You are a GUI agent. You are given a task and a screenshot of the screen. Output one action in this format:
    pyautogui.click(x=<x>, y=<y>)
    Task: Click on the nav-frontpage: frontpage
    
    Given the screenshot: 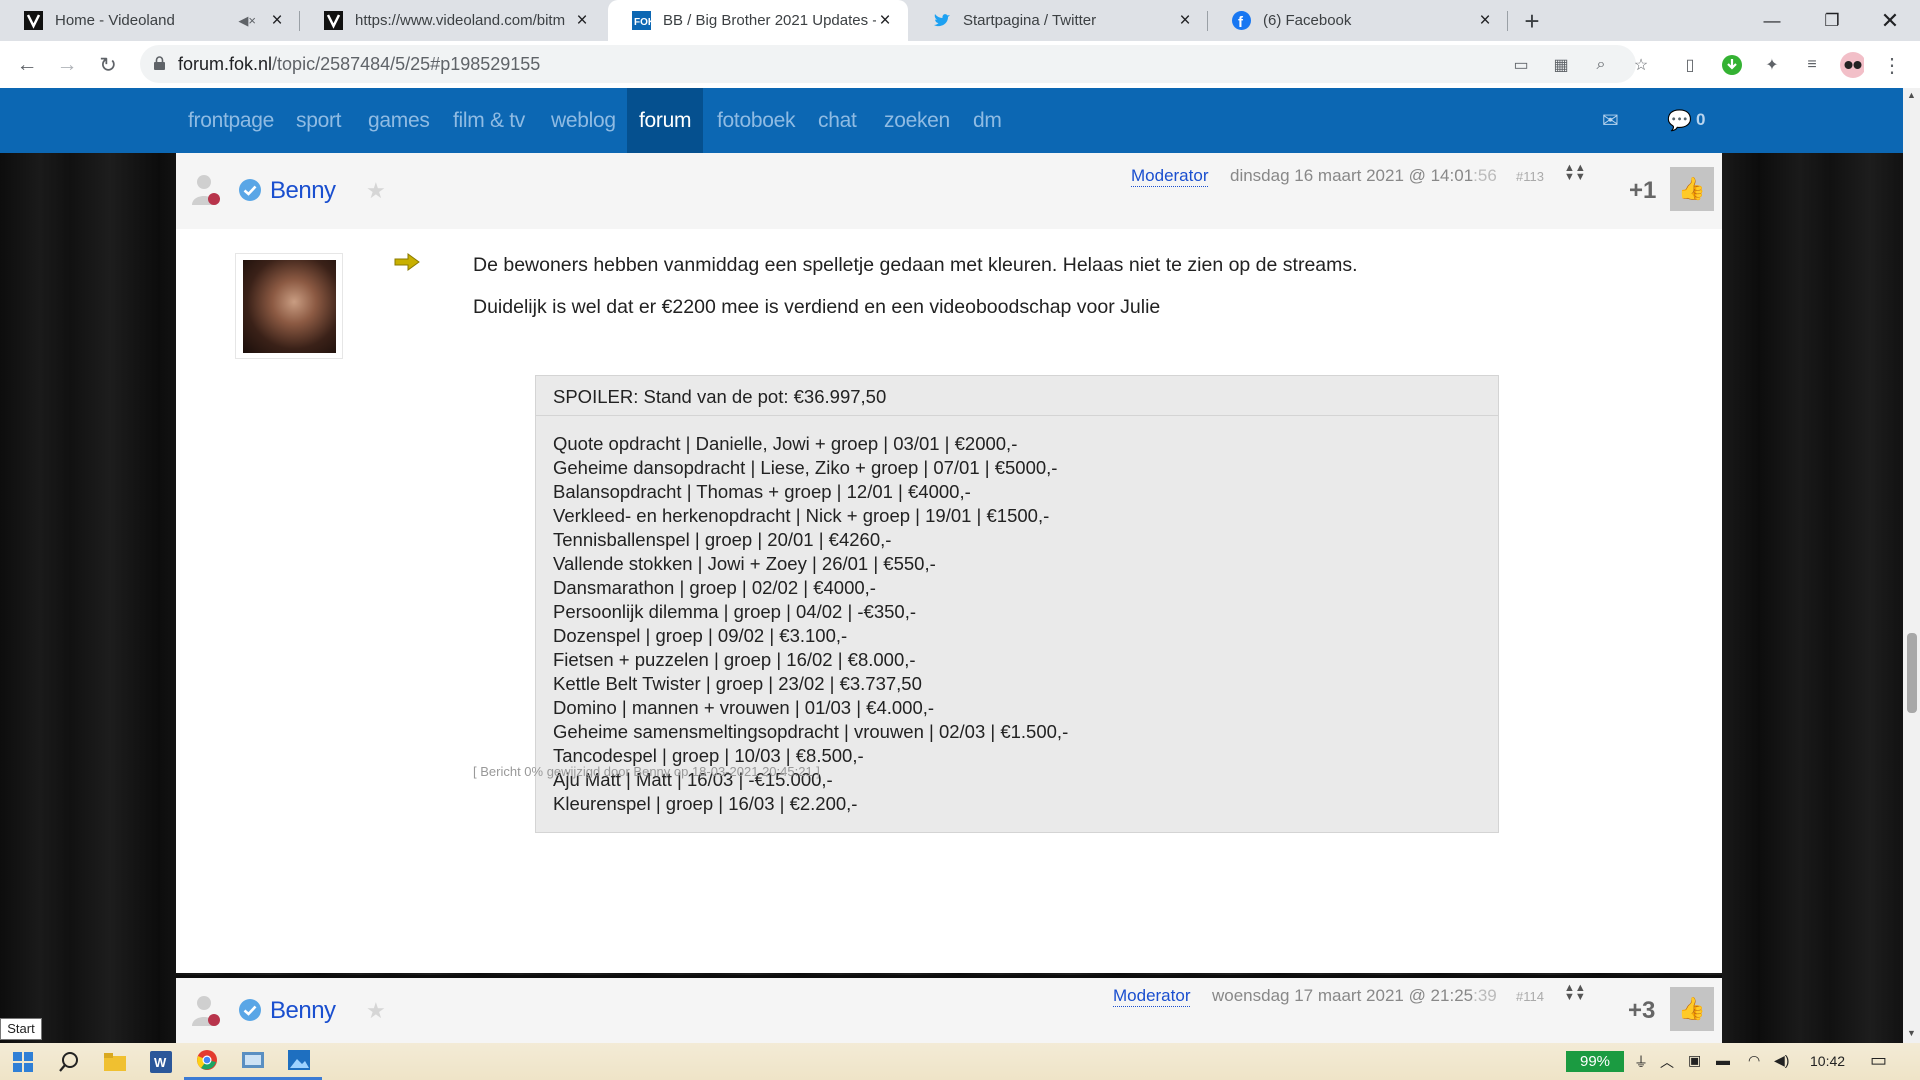 What is the action you would take?
    pyautogui.click(x=231, y=120)
    